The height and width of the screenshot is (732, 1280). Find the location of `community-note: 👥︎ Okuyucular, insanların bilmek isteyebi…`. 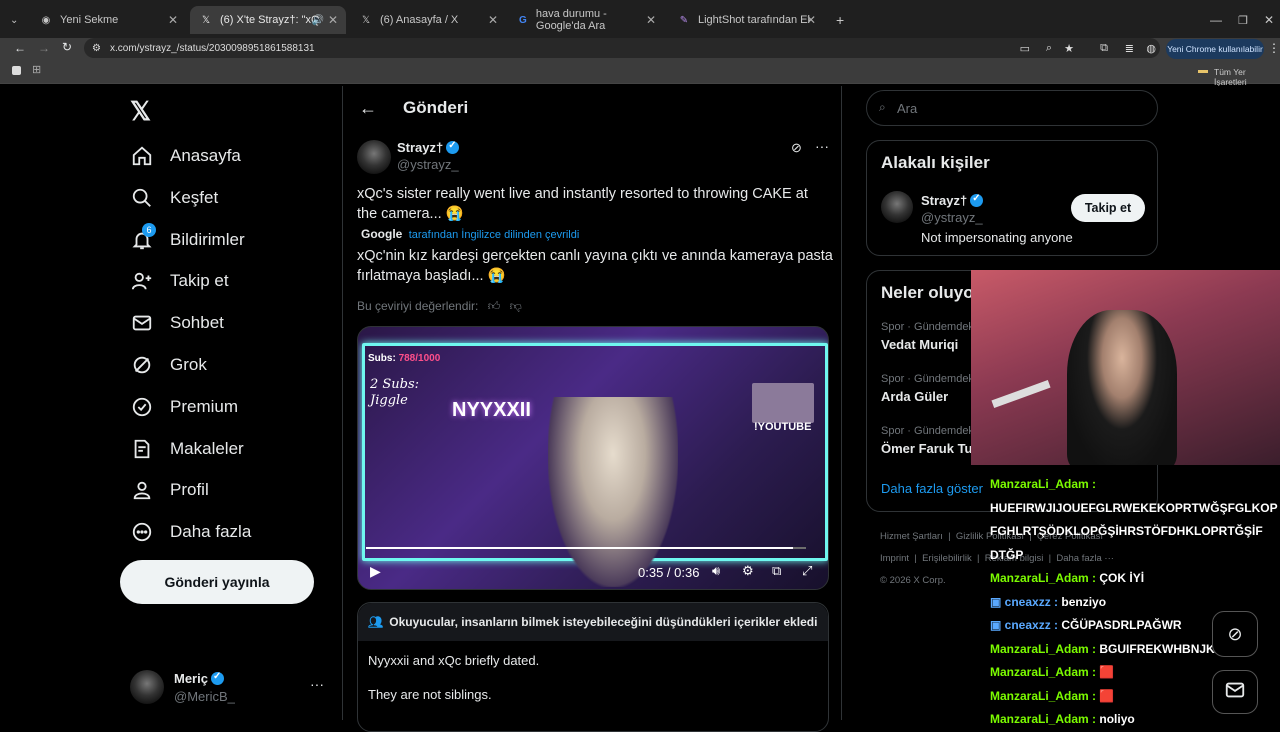

community-note: 👥︎ Okuyucular, insanların bilmek isteyebi… is located at coordinates (593, 667).